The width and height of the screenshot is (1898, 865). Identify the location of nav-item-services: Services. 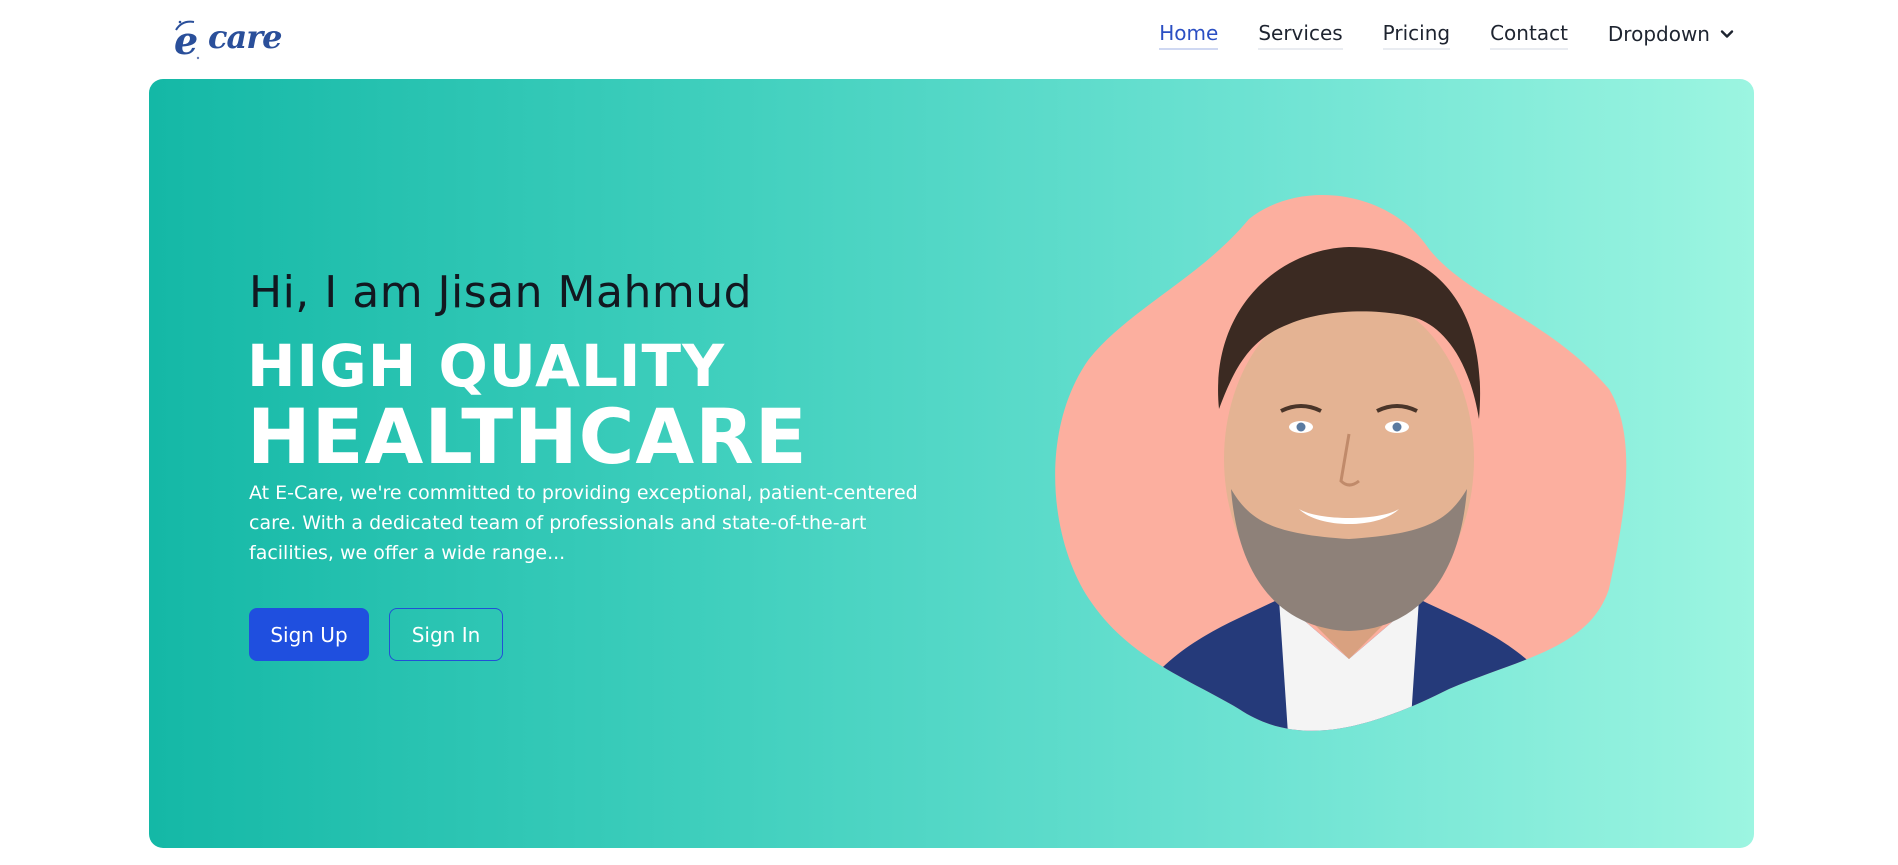
(1300, 36).